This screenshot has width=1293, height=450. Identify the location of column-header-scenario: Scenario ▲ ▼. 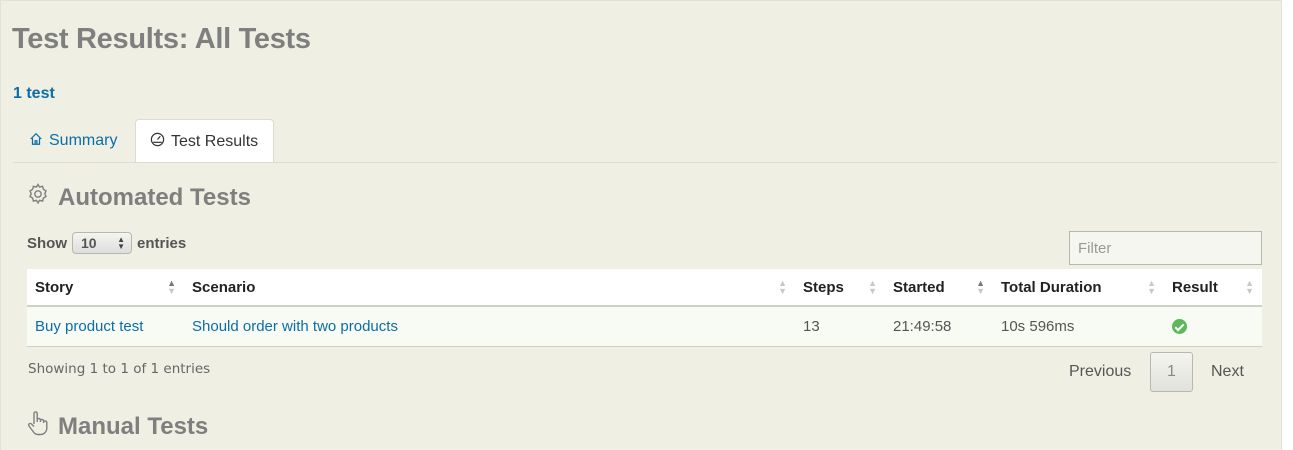
(489, 288).